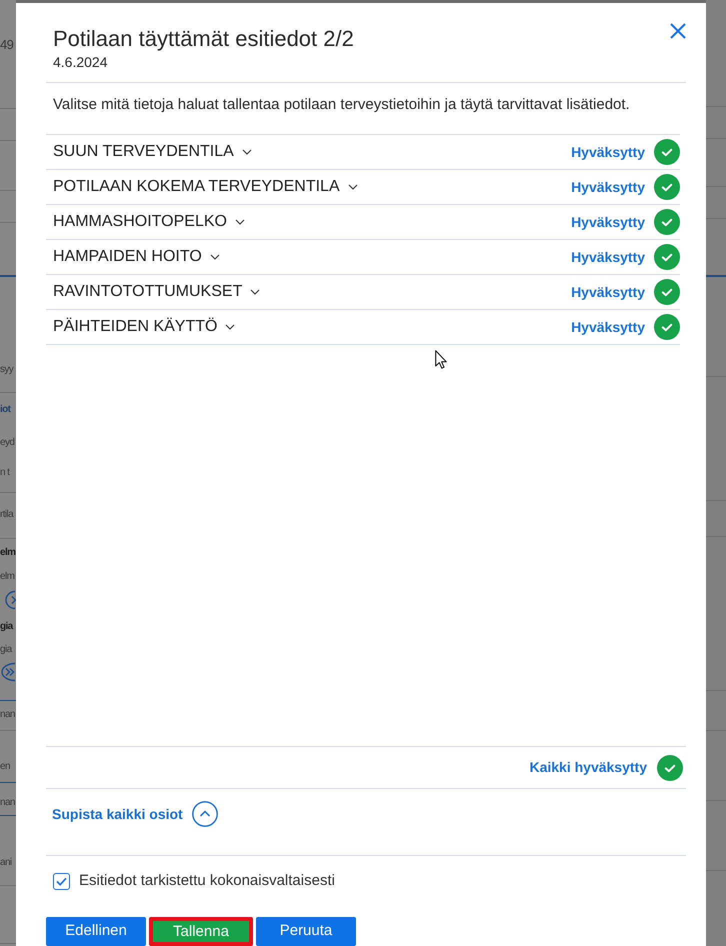  Describe the element at coordinates (6, 863) in the screenshot. I see `background-text: ani` at that location.